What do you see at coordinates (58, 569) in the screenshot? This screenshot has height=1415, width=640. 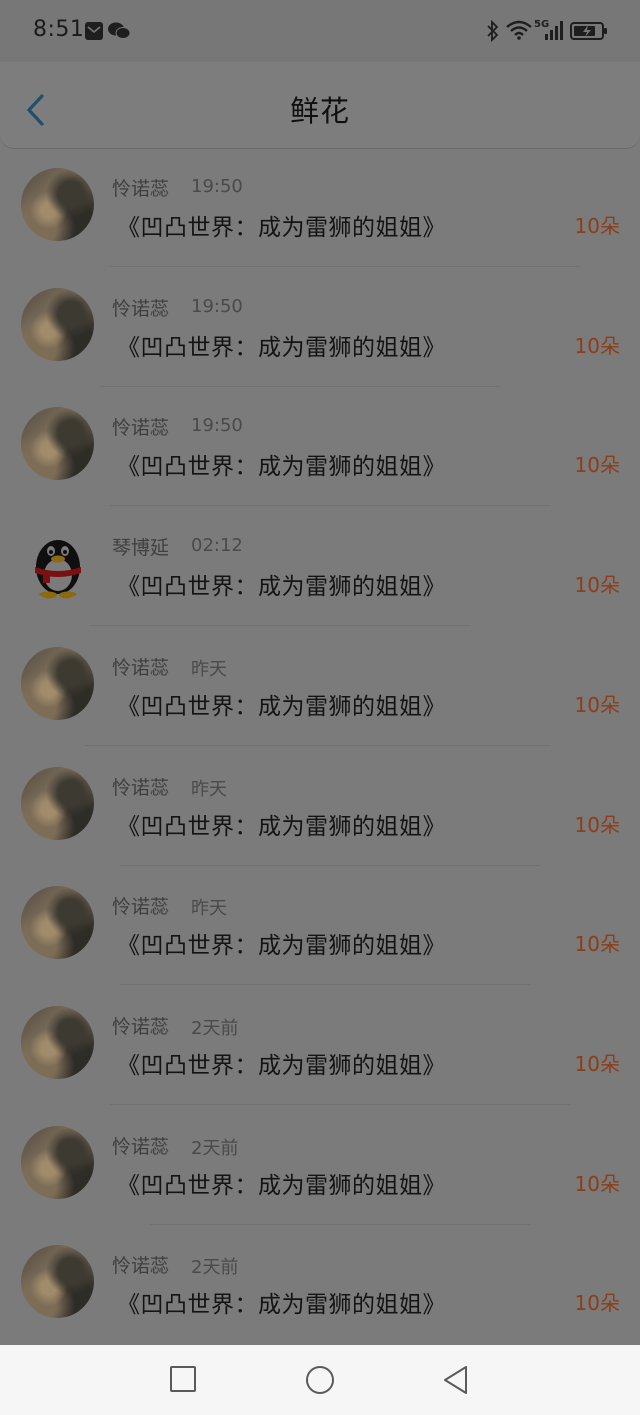 I see `qq-penguin-icon` at bounding box center [58, 569].